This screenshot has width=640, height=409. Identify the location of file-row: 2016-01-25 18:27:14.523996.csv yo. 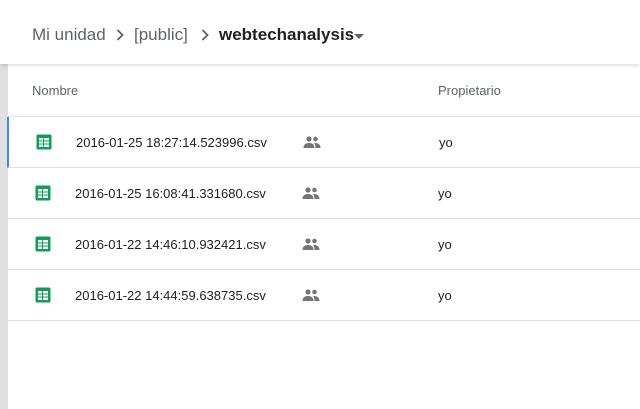
(323, 142).